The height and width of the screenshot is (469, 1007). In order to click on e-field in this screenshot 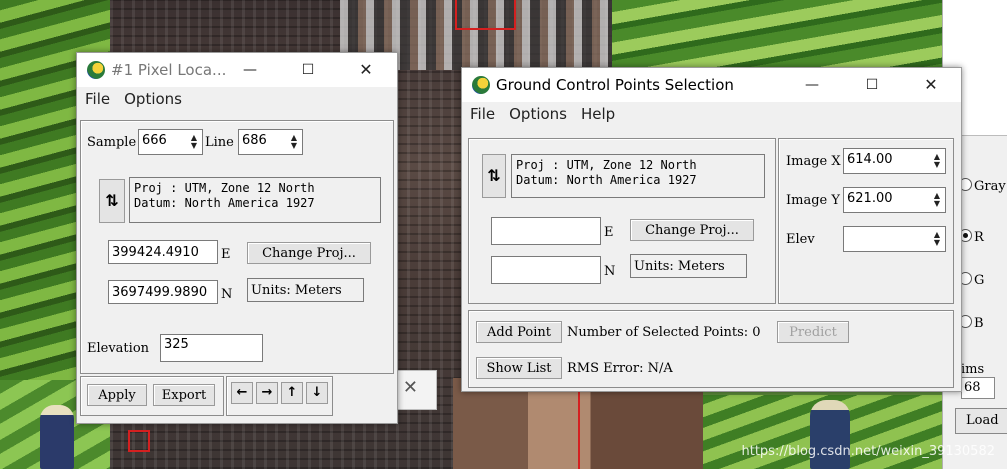, I will do `click(546, 231)`.